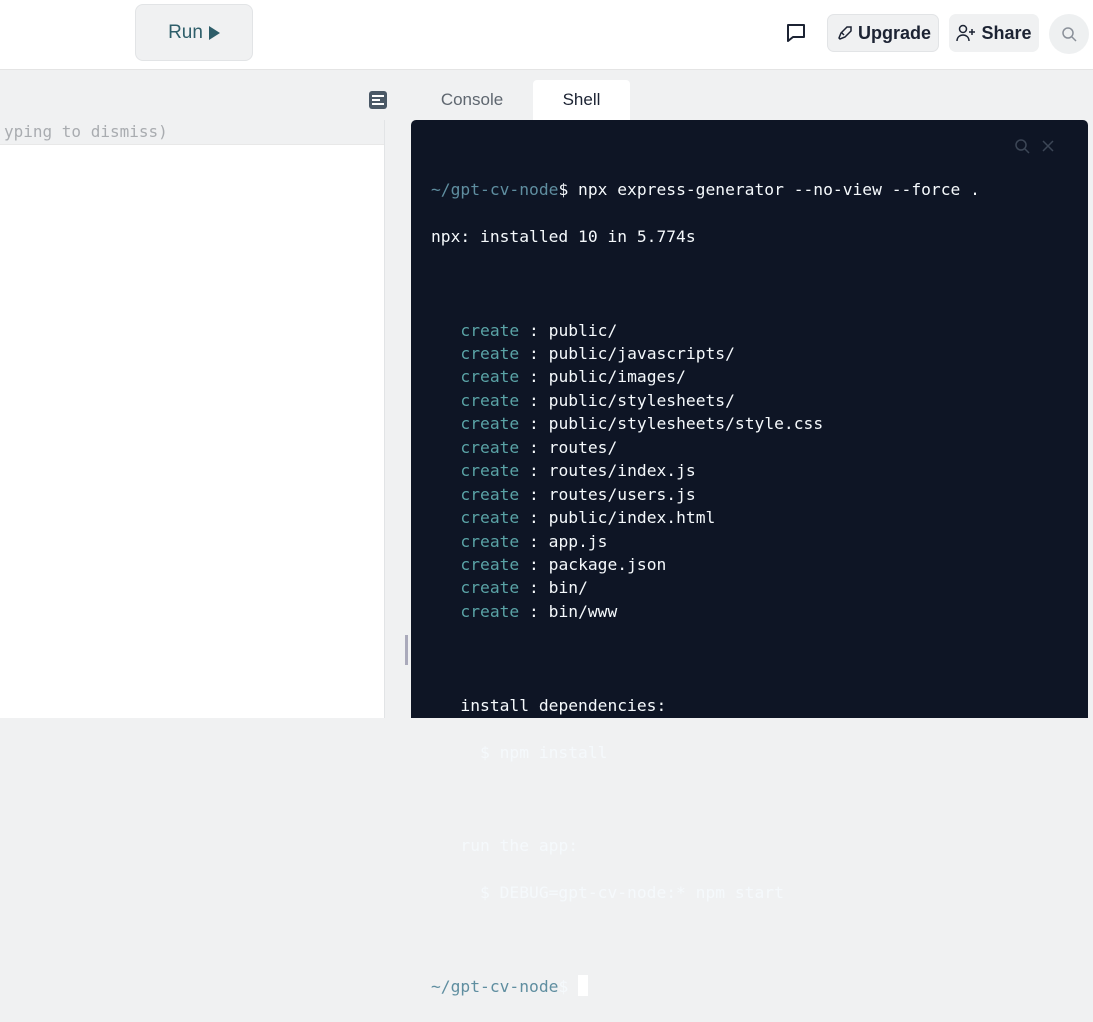 The image size is (1093, 1022). I want to click on editor-hint: yping to dismiss), so click(192, 132).